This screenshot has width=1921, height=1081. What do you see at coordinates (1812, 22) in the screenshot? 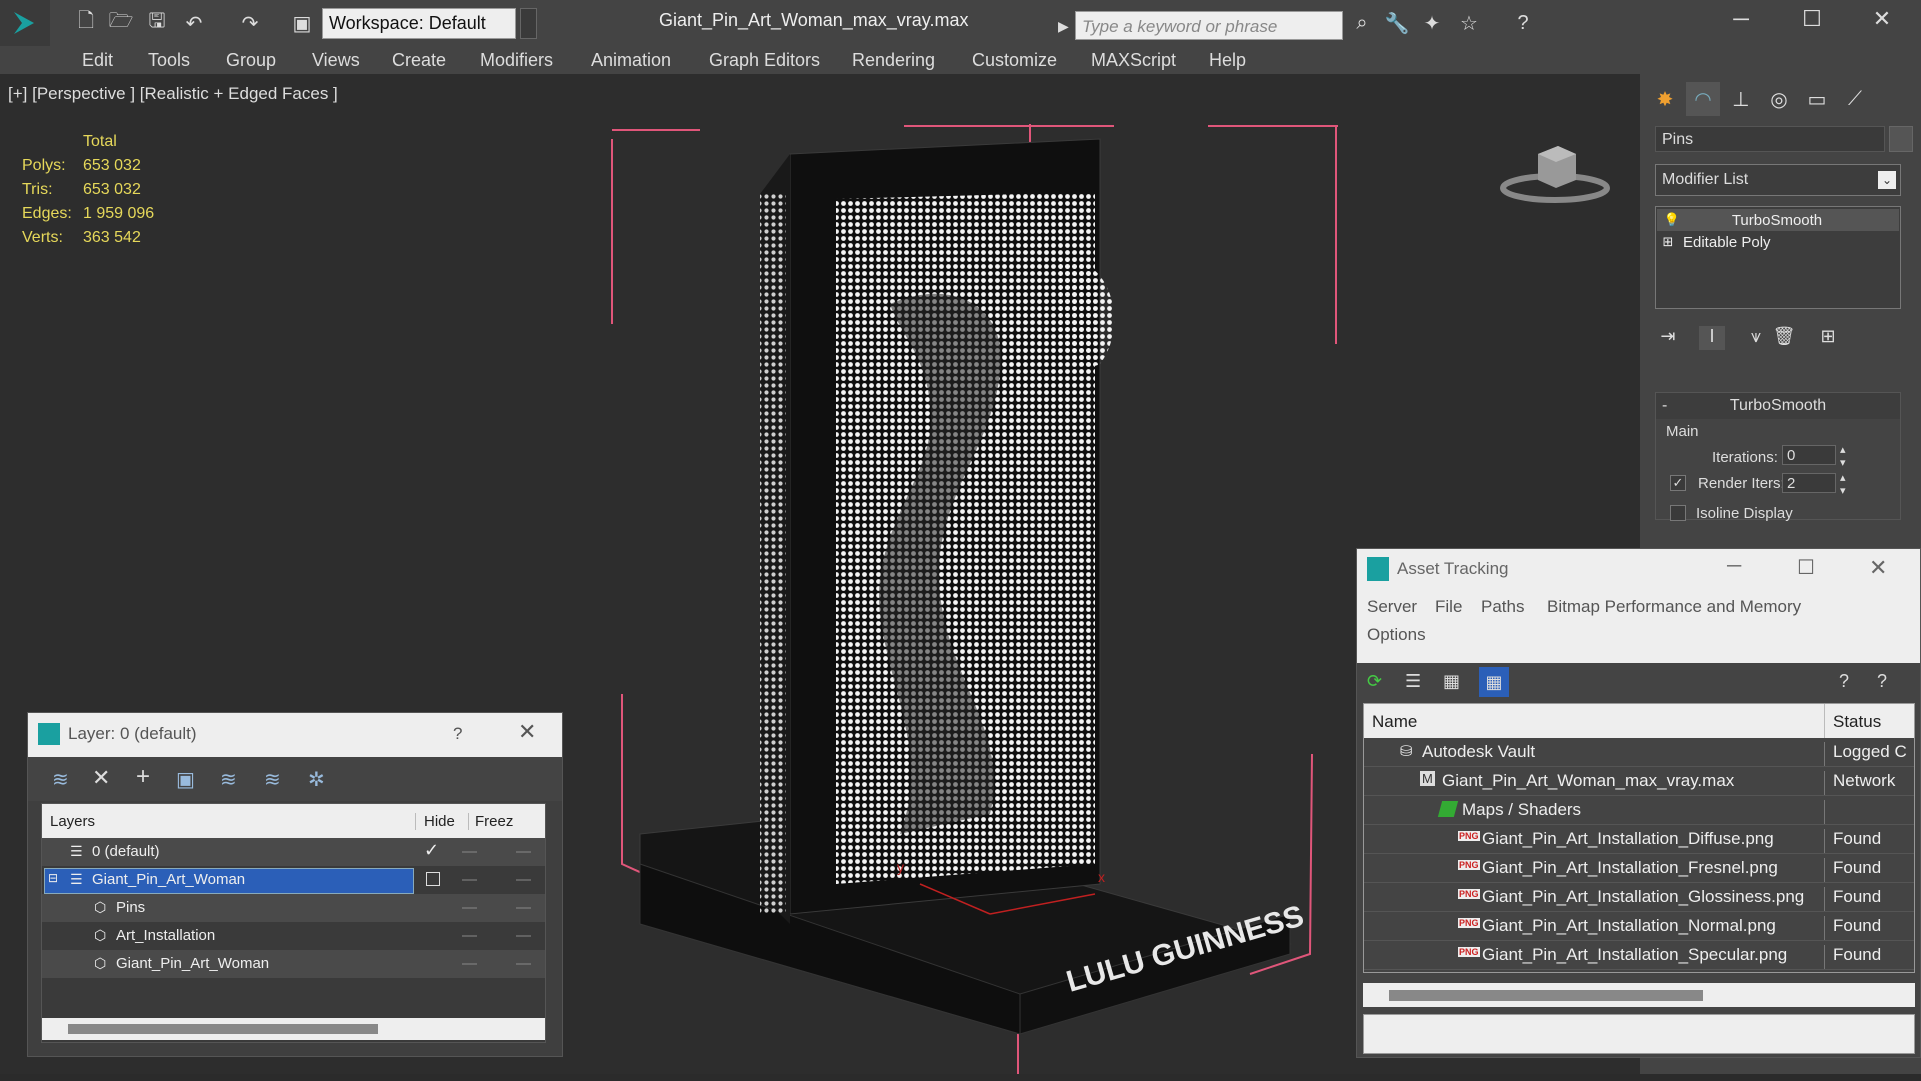
I see `maximize-button: ☐` at bounding box center [1812, 22].